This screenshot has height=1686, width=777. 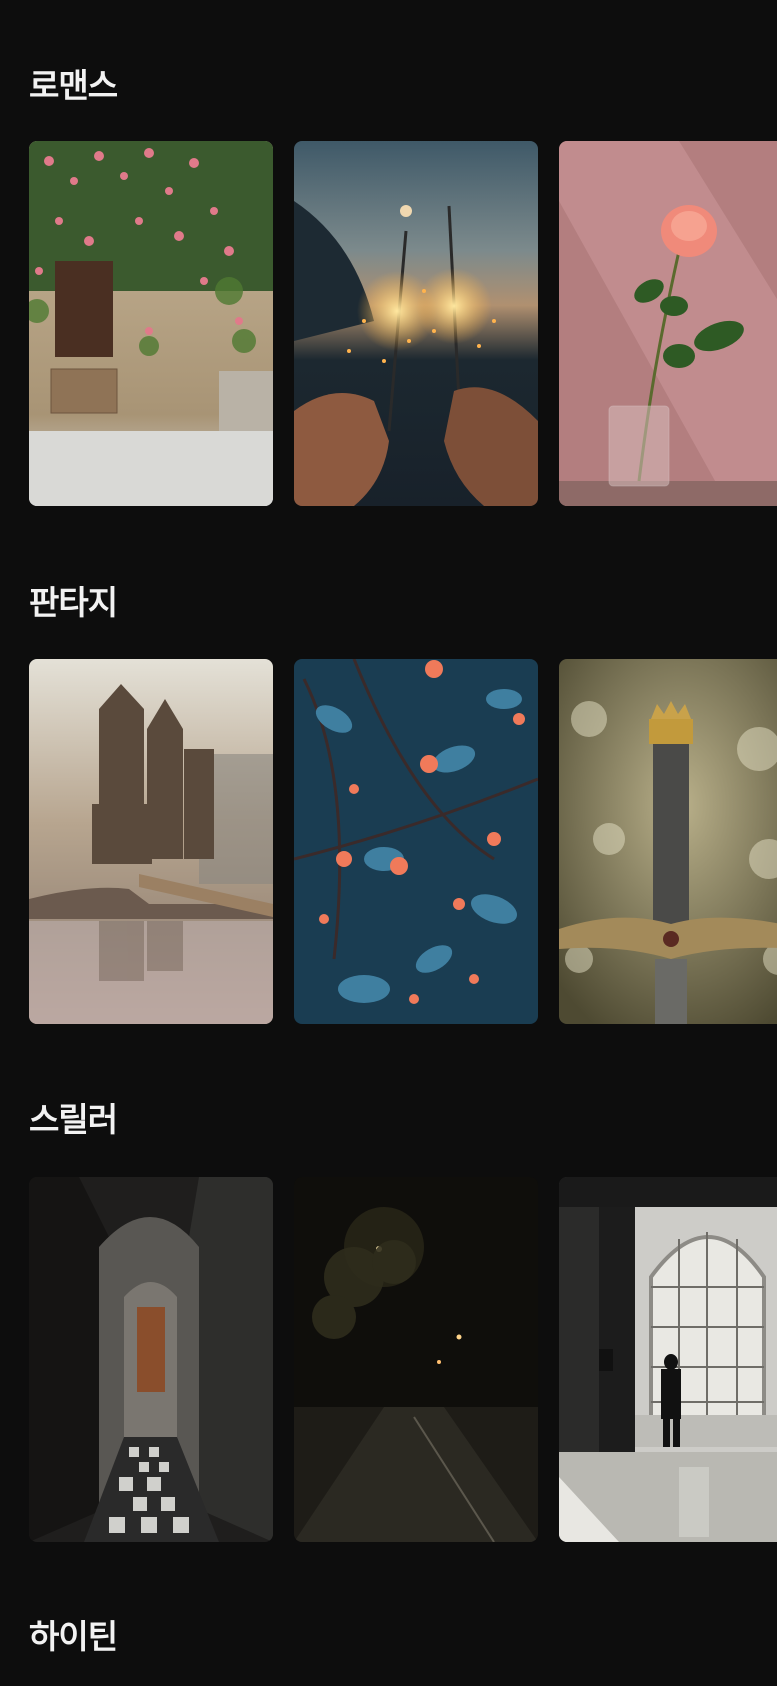 I want to click on dark-corridor-photo, so click(x=151, y=1359).